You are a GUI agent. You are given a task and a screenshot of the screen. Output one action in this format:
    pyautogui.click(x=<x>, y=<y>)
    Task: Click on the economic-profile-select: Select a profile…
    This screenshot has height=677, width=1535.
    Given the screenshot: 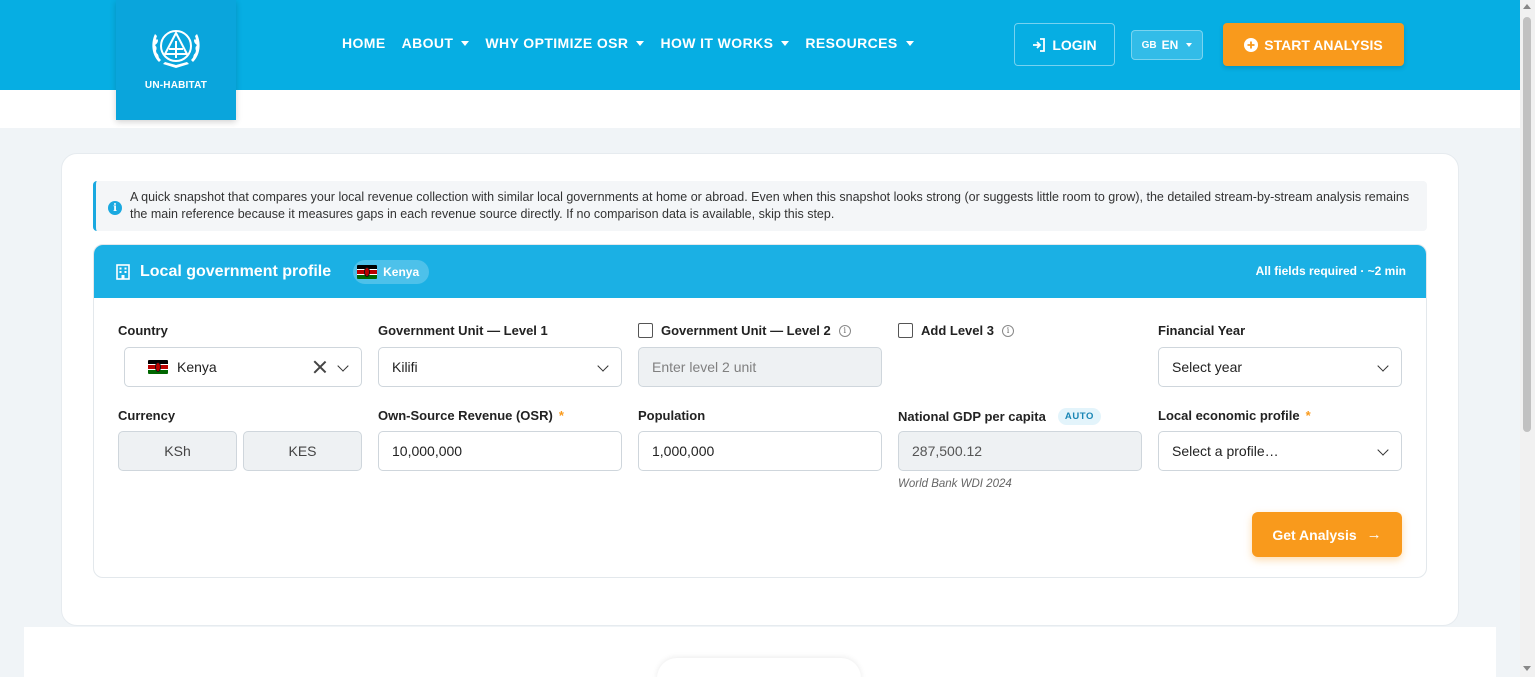 What is the action you would take?
    pyautogui.click(x=1280, y=451)
    